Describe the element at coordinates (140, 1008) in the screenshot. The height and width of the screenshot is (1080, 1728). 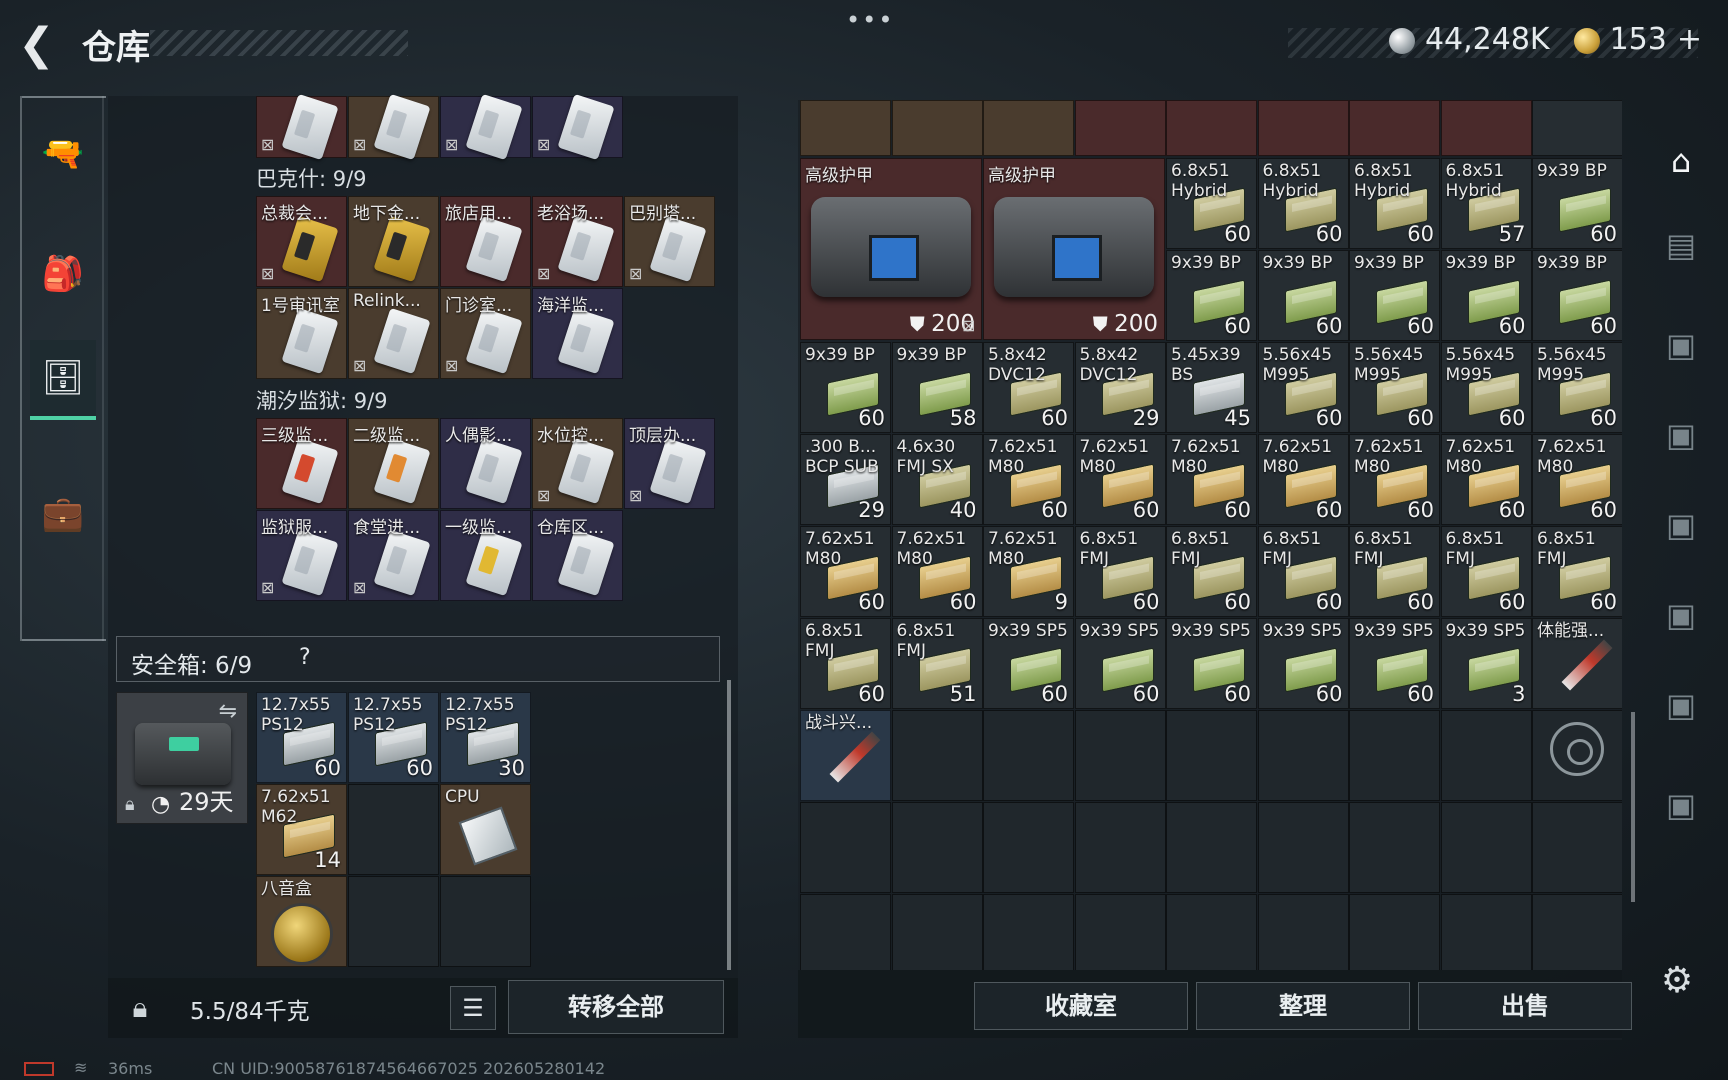
I see `lock-icon: 🔒︎` at that location.